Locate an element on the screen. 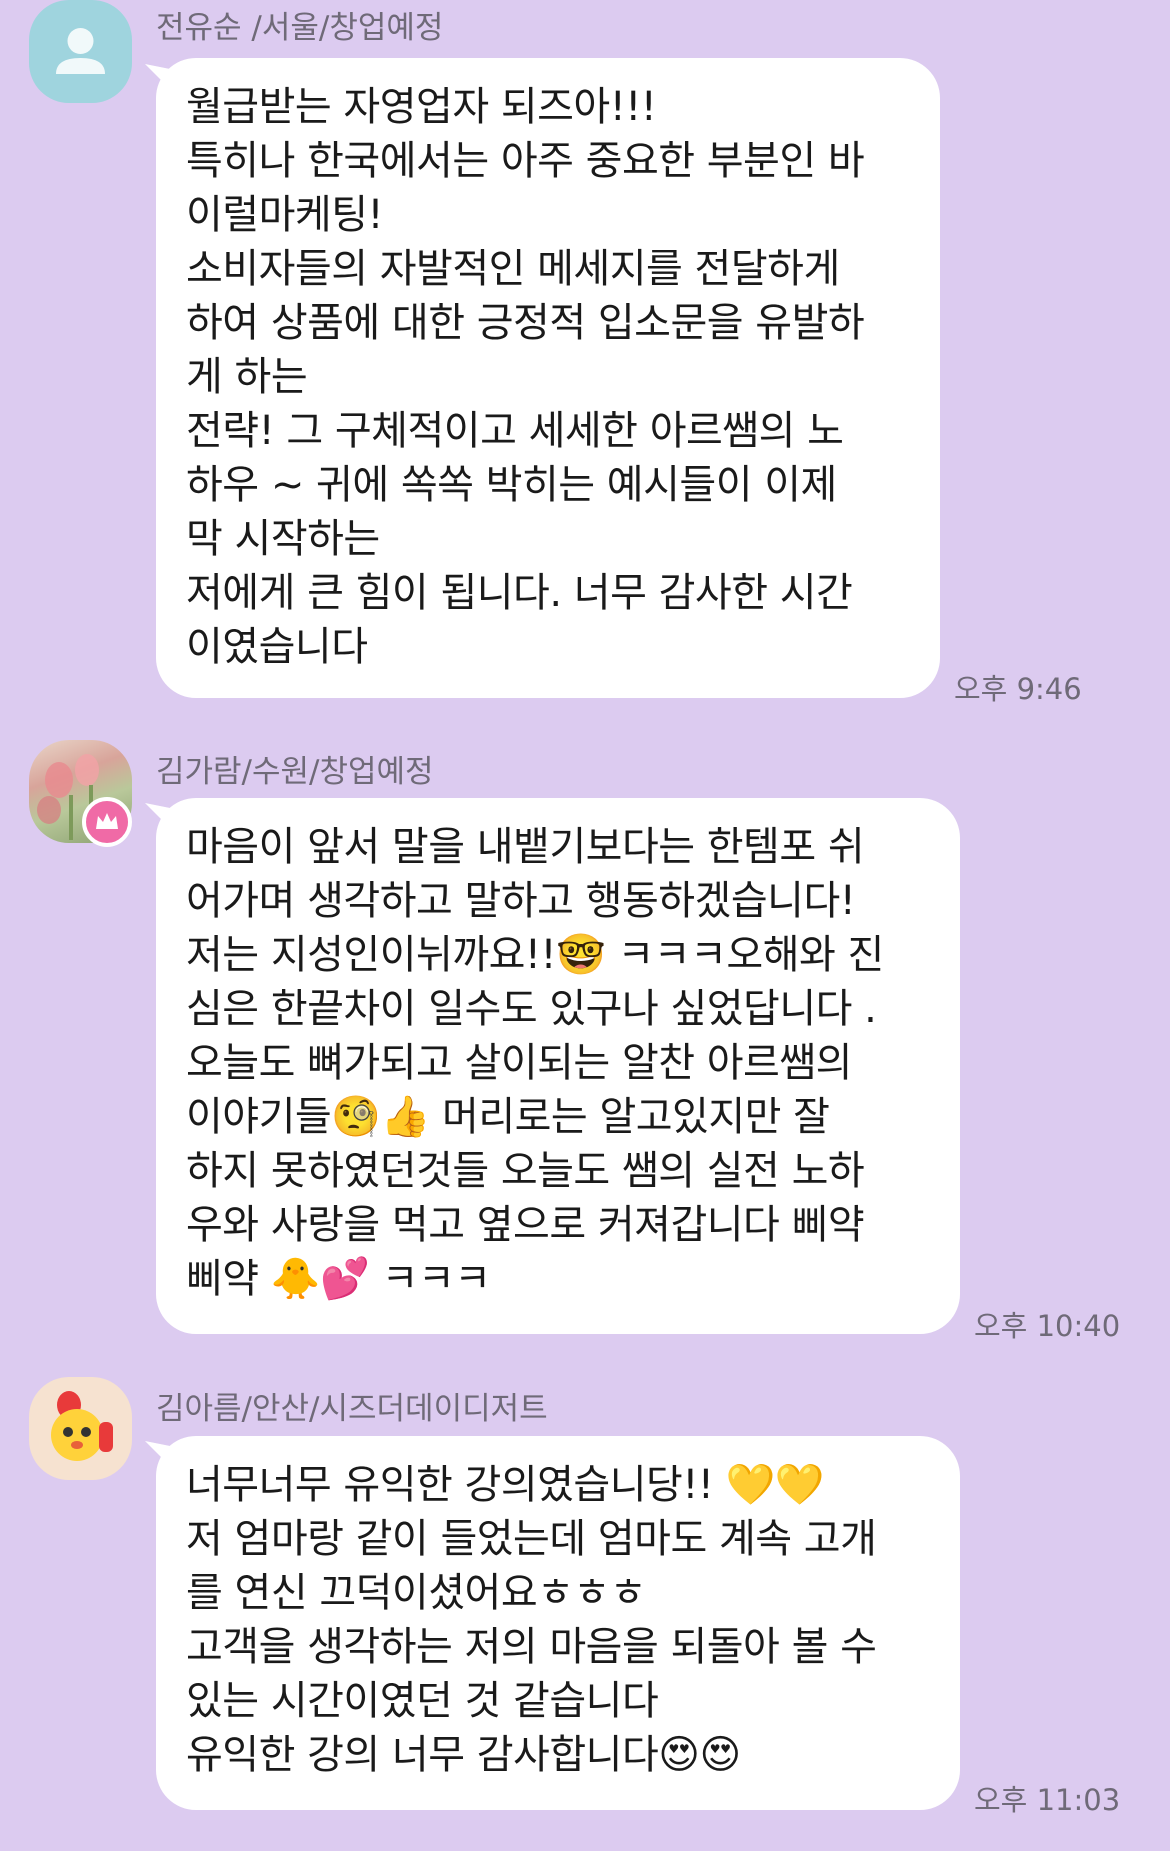  message-line: 하지 못하였던것들 오늘도 쌤의 실전 노하 is located at coordinates (525, 1171).